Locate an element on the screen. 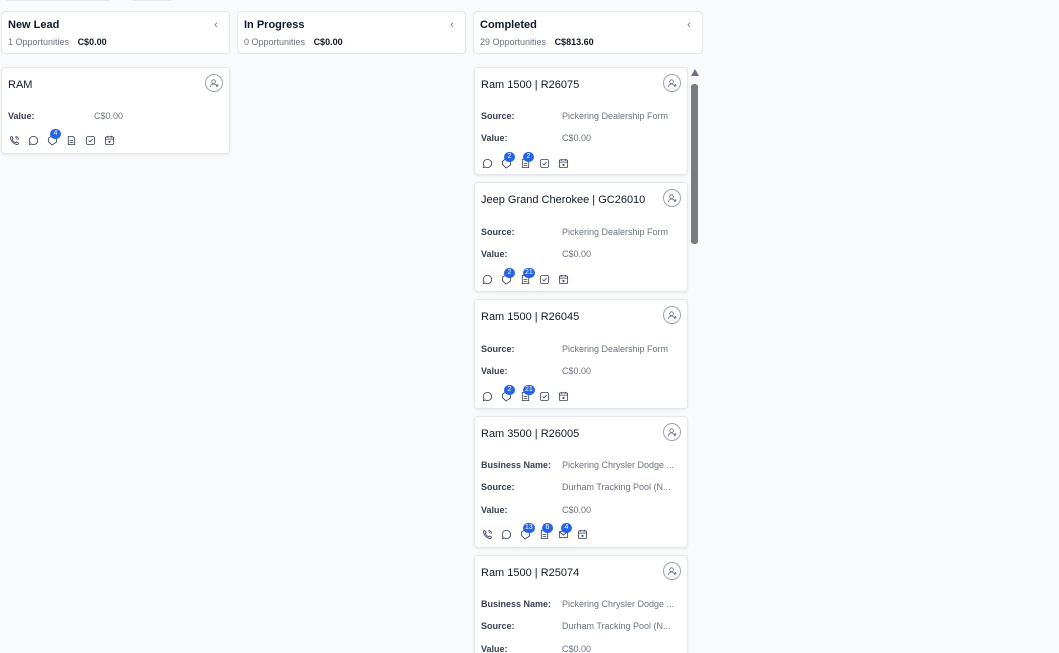 This screenshot has height=653, width=1059. tag-icon: 4 is located at coordinates (53, 137).